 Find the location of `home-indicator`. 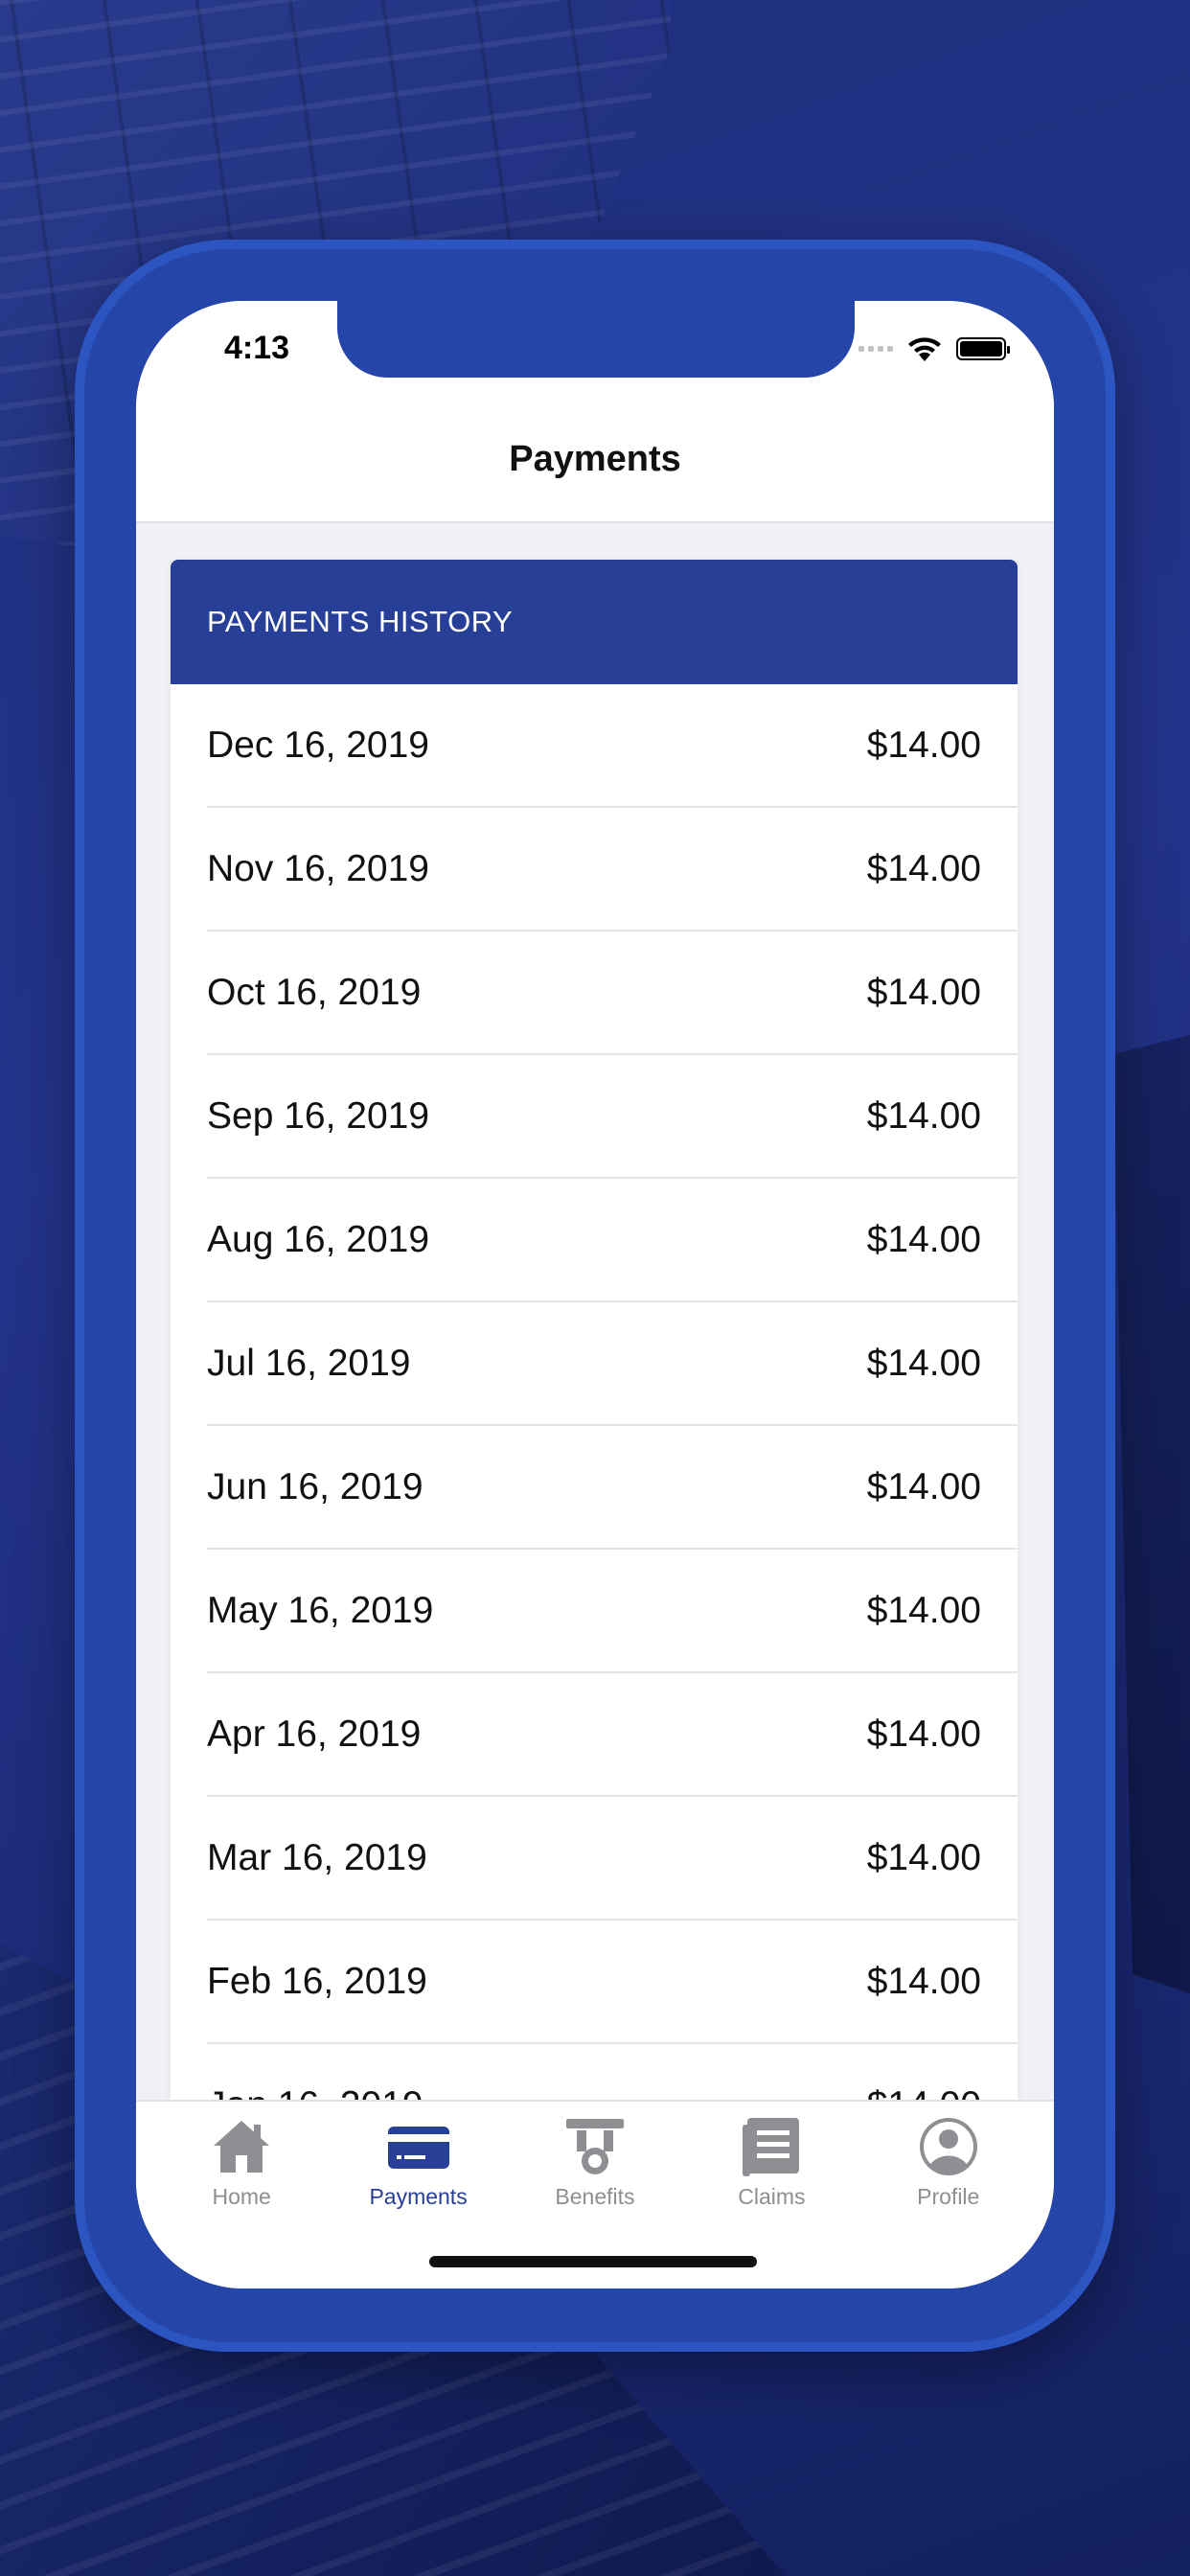

home-indicator is located at coordinates (593, 2261).